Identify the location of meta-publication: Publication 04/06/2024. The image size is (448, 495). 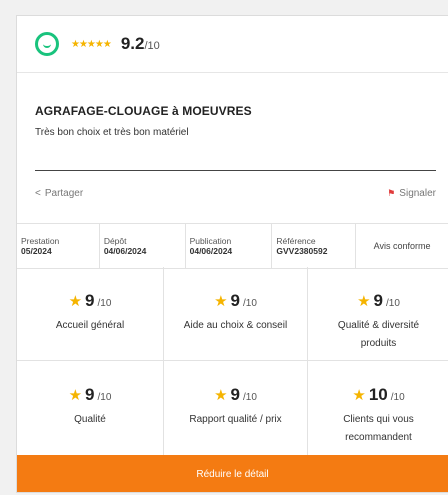
(229, 246).